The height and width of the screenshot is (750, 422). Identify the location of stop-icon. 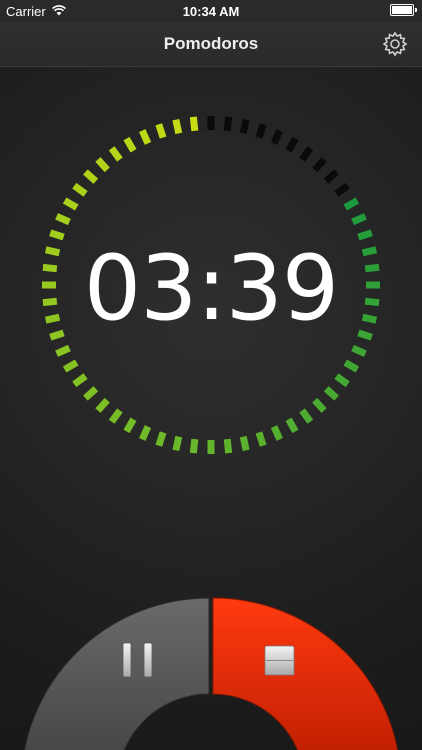
(279, 660).